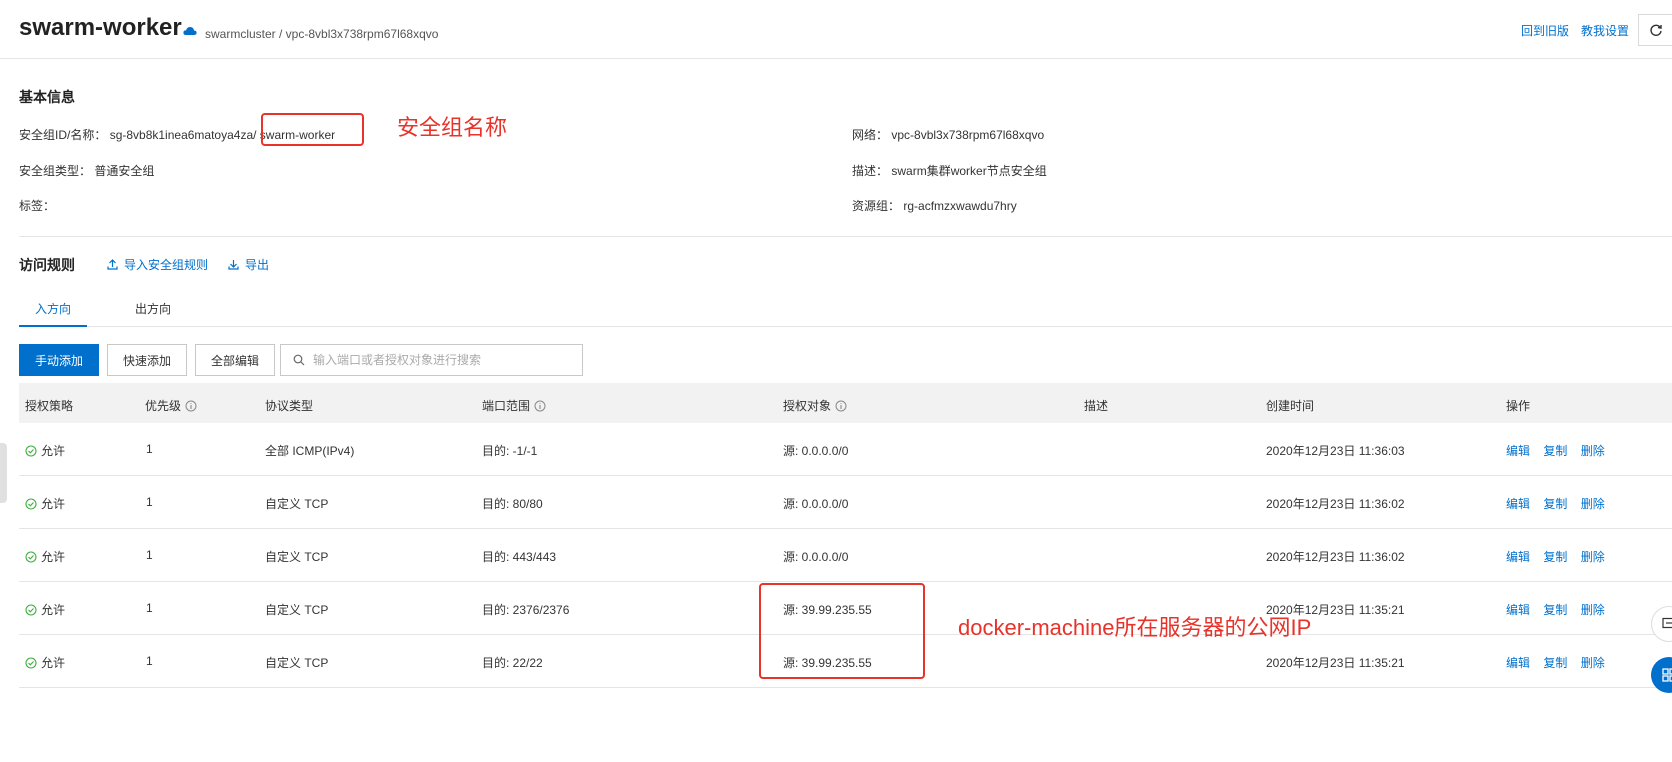 The width and height of the screenshot is (1672, 762). I want to click on sg-tags: 标签：, so click(37, 205).